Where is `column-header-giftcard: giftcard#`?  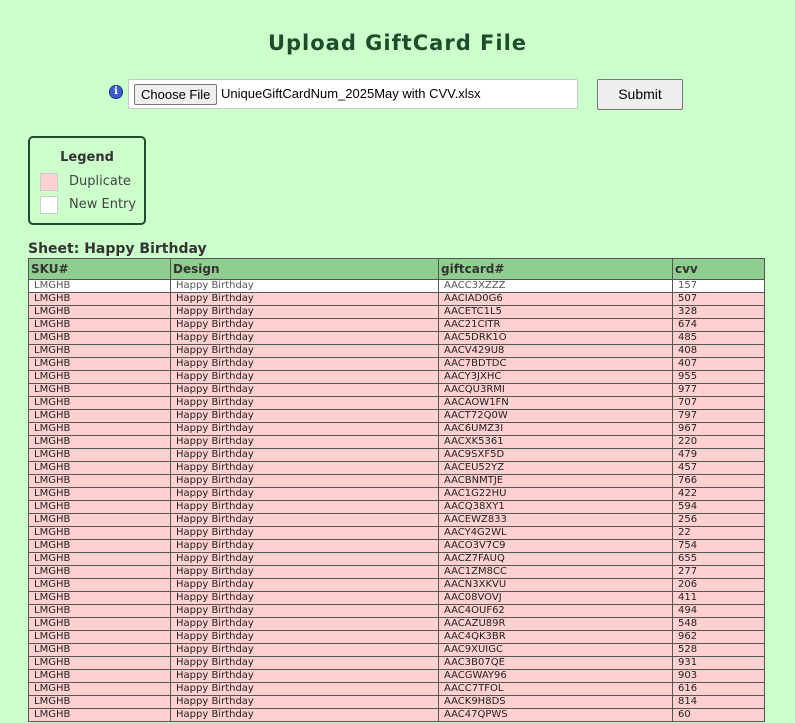
column-header-giftcard: giftcard# is located at coordinates (555, 269).